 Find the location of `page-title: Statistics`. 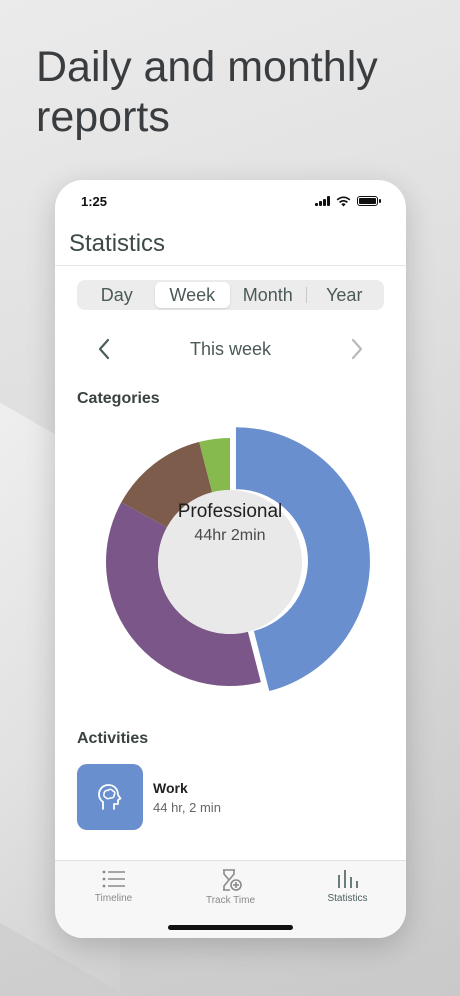

page-title: Statistics is located at coordinates (117, 243).